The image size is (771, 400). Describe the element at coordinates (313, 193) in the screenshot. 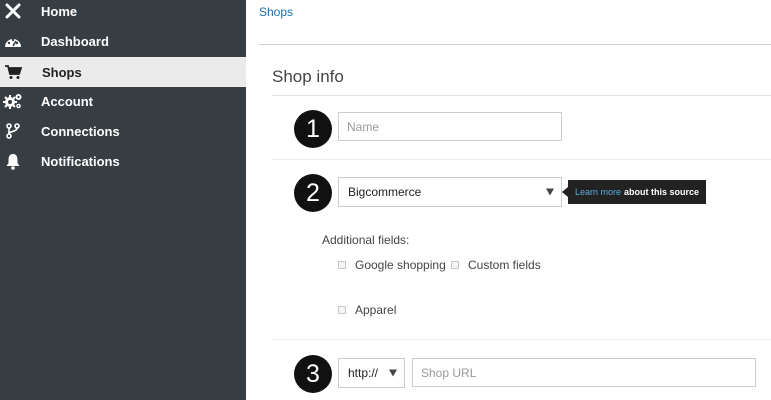

I see `step-badge-2: 2` at that location.